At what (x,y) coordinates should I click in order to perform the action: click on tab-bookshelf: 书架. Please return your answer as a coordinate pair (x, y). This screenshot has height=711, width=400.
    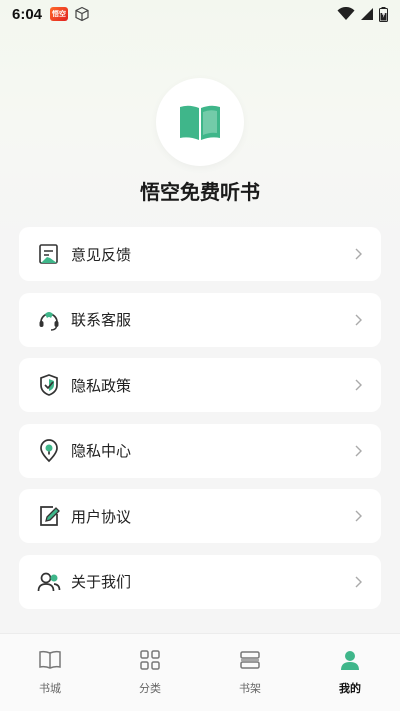
    Looking at the image, I should click on (250, 672).